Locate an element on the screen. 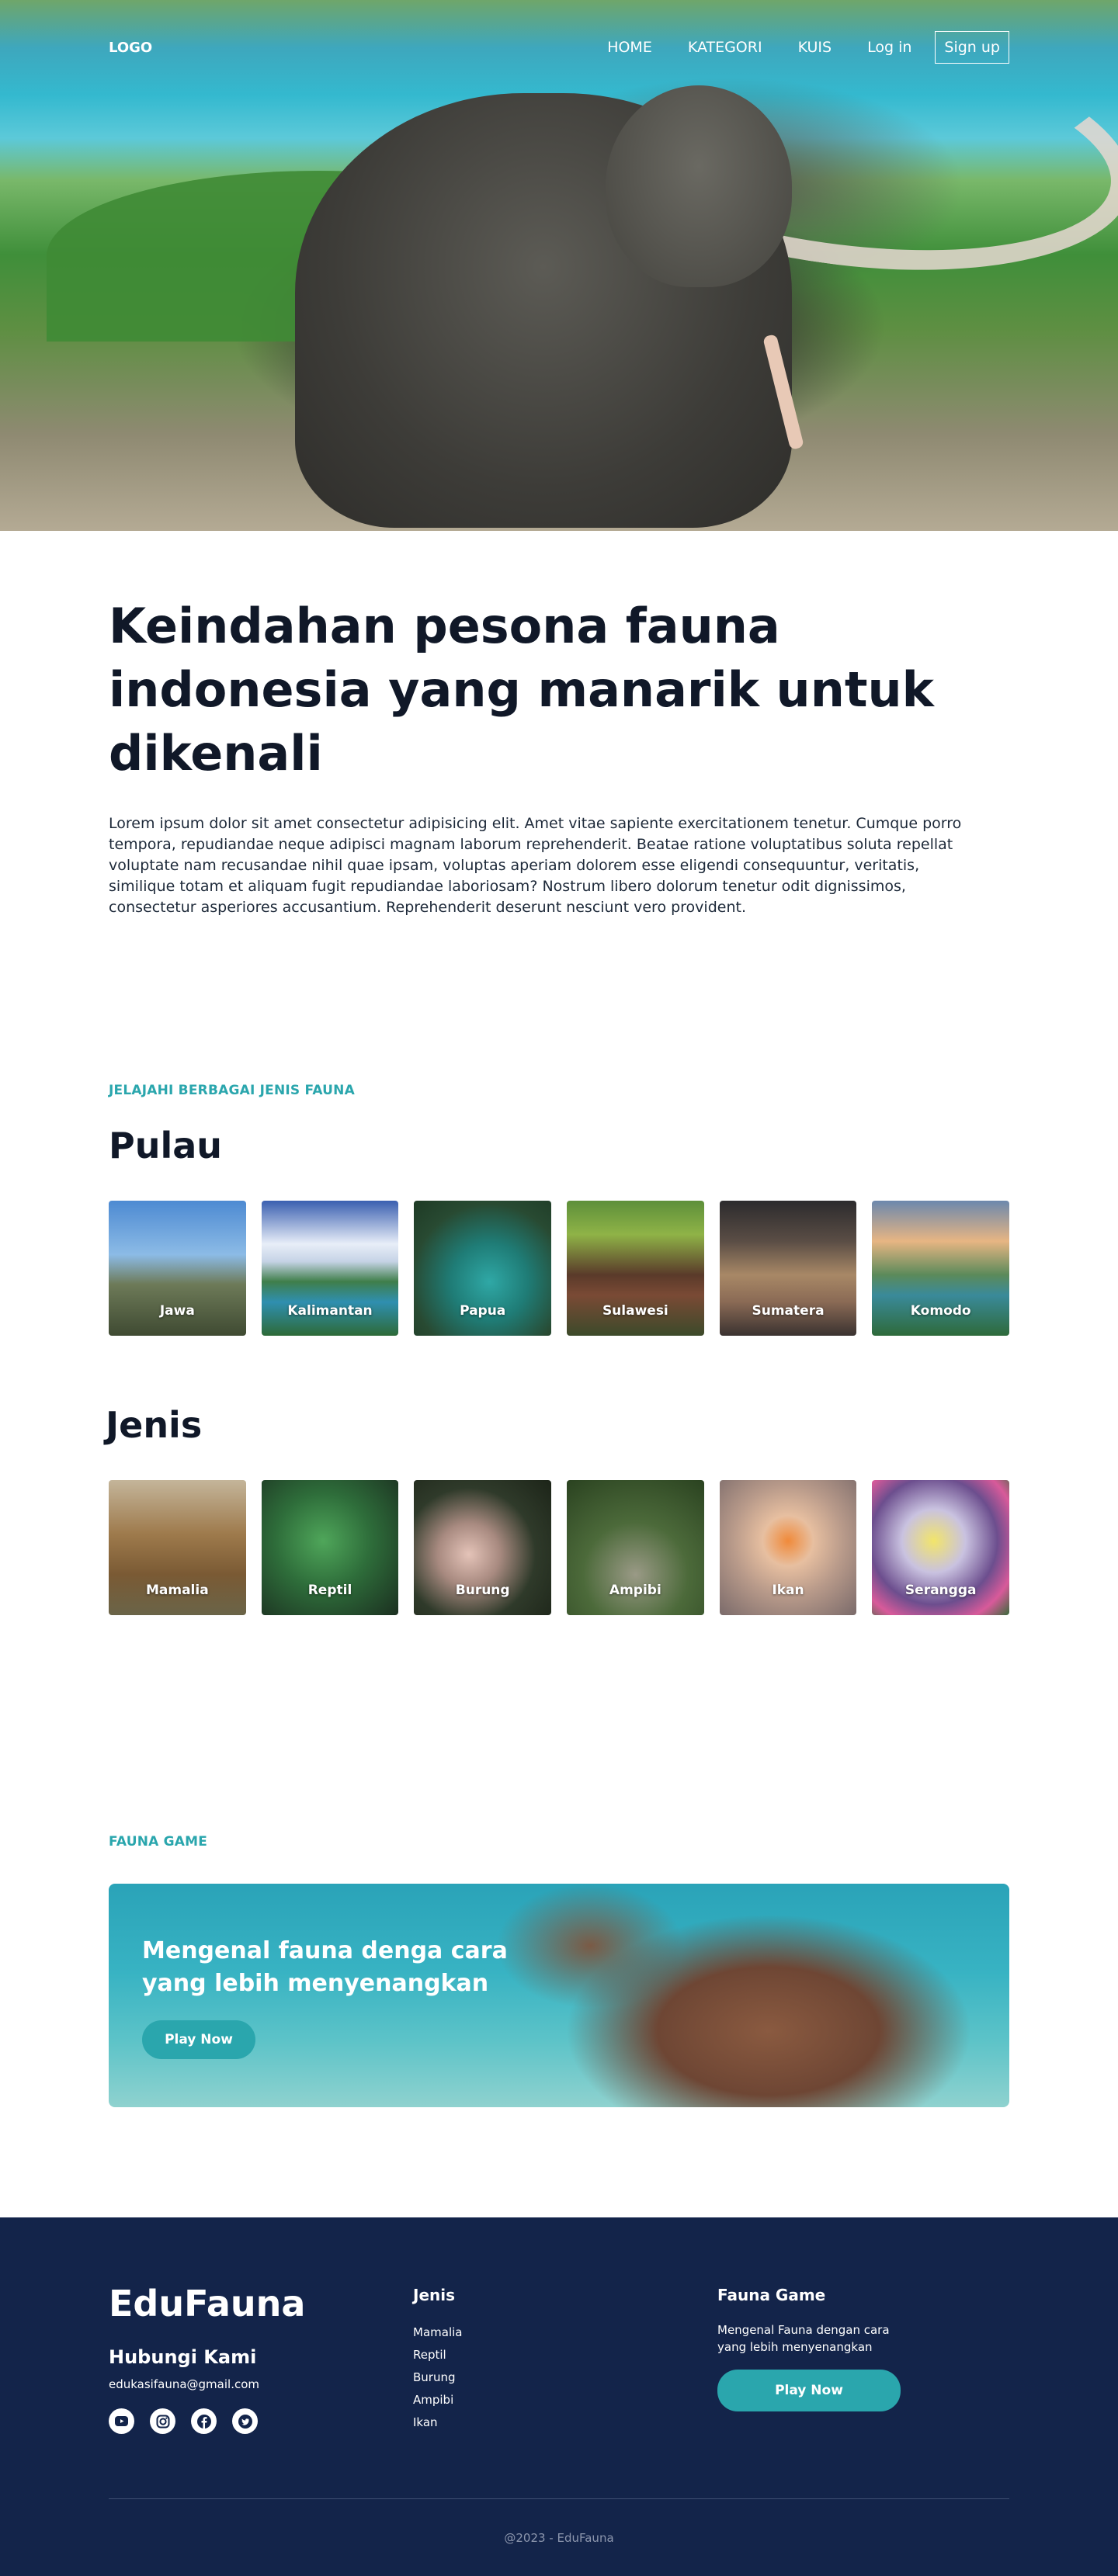 Image resolution: width=1118 pixels, height=2576 pixels. footer-link-burung: Burung is located at coordinates (565, 2377).